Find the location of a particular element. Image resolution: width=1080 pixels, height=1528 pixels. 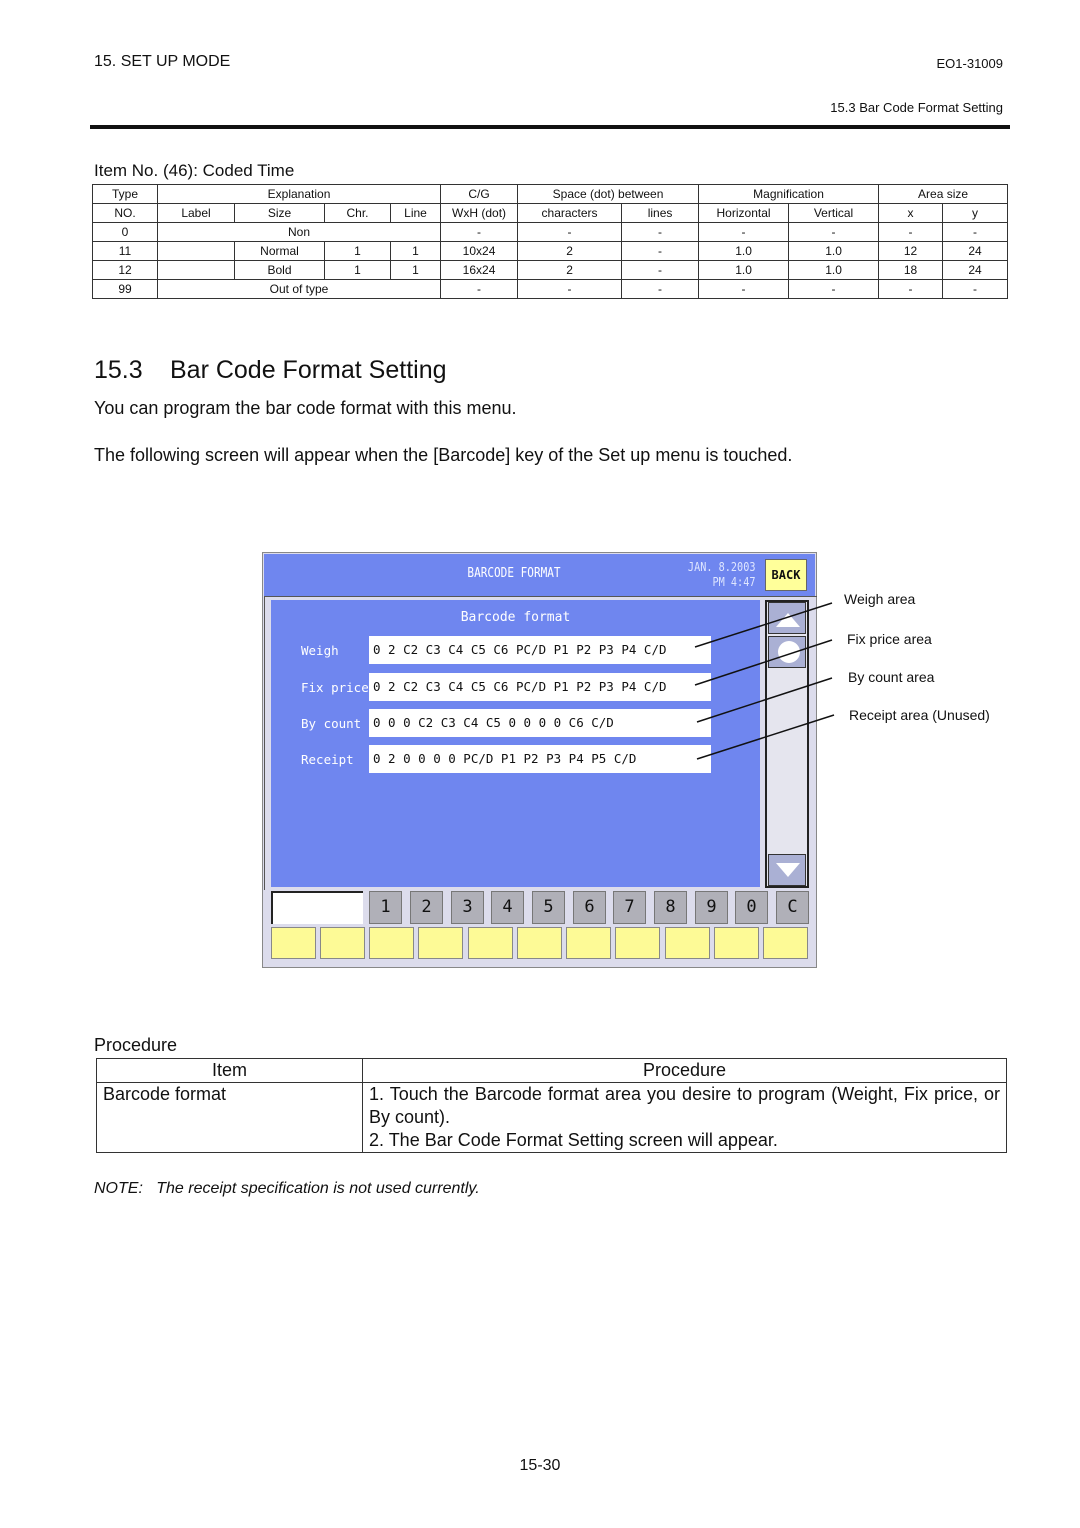

key-3: 3 is located at coordinates (467, 907).